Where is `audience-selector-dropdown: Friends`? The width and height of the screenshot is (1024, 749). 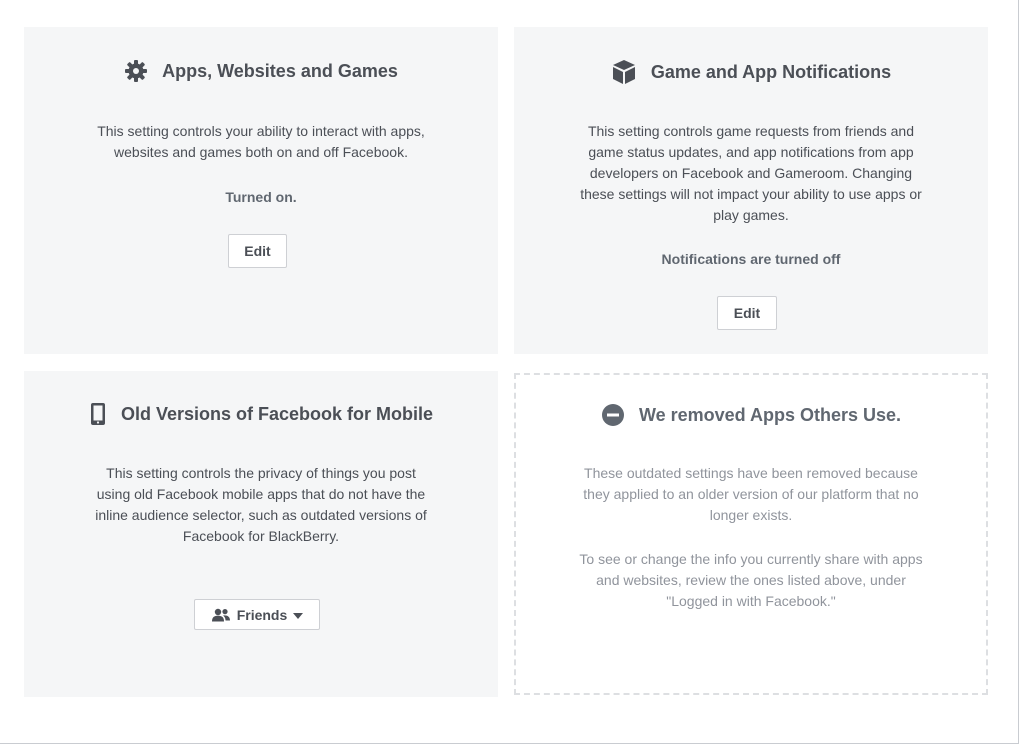 audience-selector-dropdown: Friends is located at coordinates (257, 614).